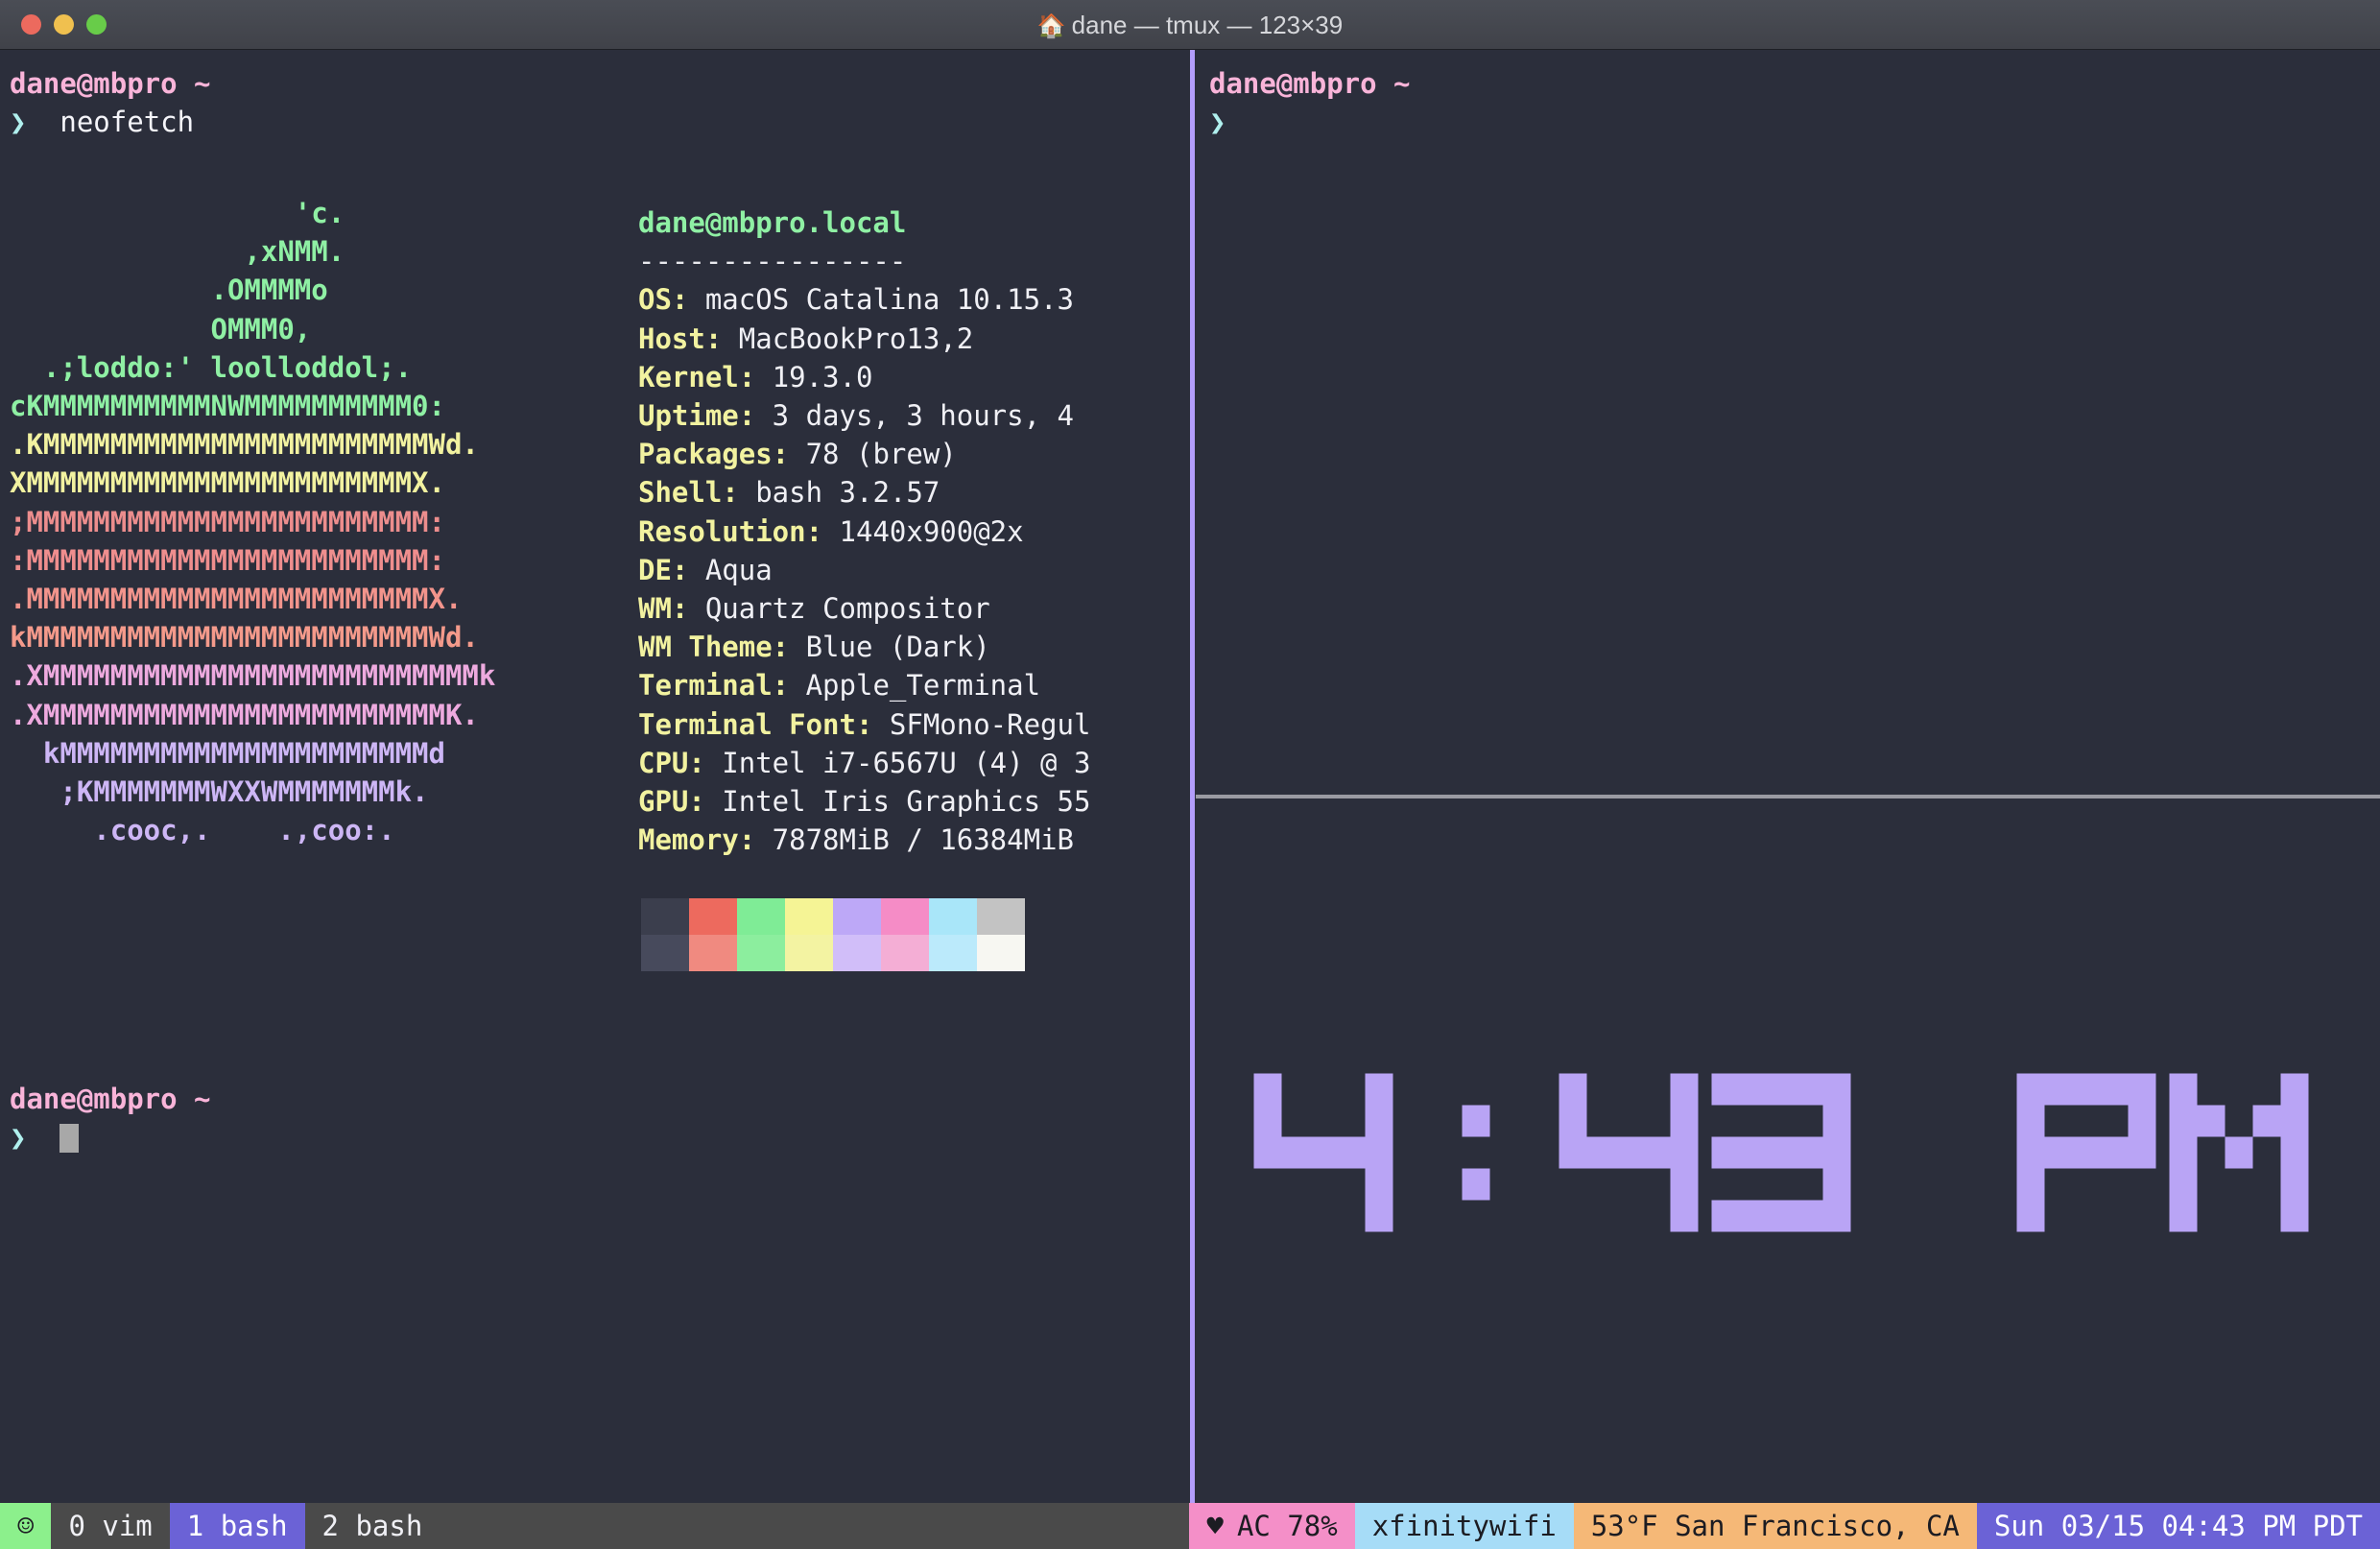 The height and width of the screenshot is (1549, 2380). I want to click on ascii-art-line: kMMMMMMMMMMMMMMMMMMMMMMMMWd., so click(245, 638).